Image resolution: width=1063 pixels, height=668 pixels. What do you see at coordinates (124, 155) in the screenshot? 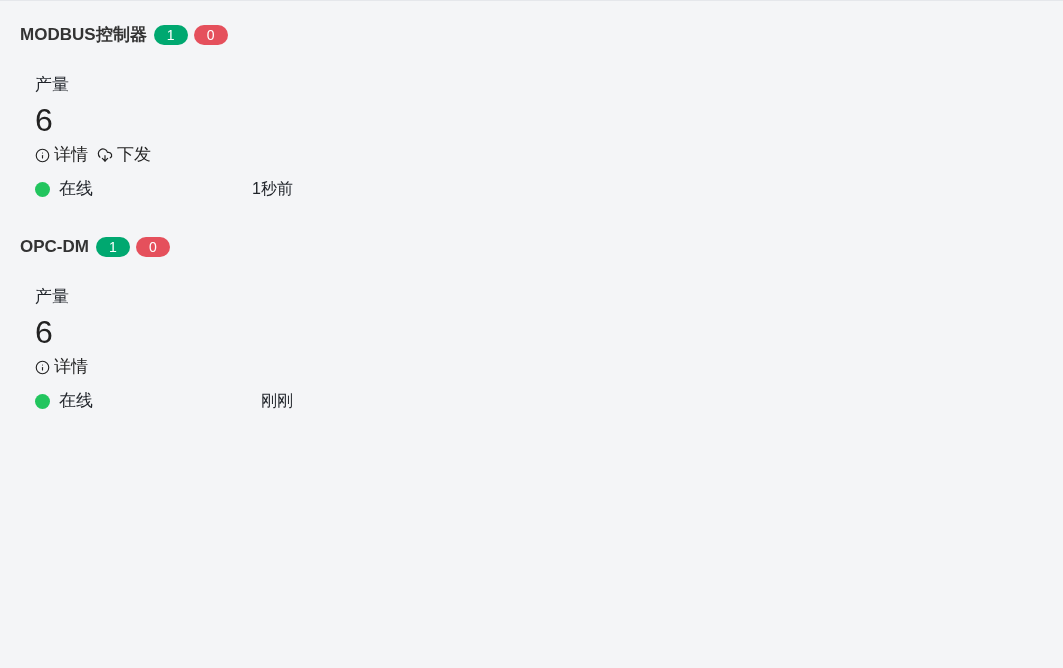
I see `dispatch-link: 下发` at bounding box center [124, 155].